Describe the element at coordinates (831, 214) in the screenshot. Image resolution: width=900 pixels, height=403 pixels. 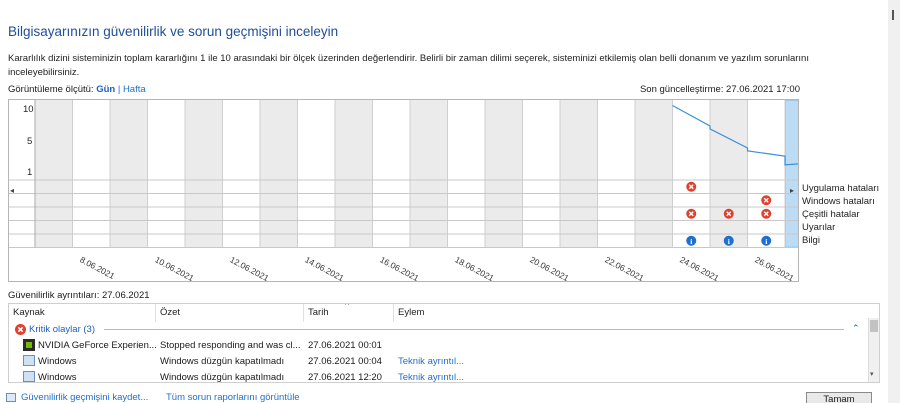
I see `row-label-misc-failures: Çeşitli hatalar` at that location.